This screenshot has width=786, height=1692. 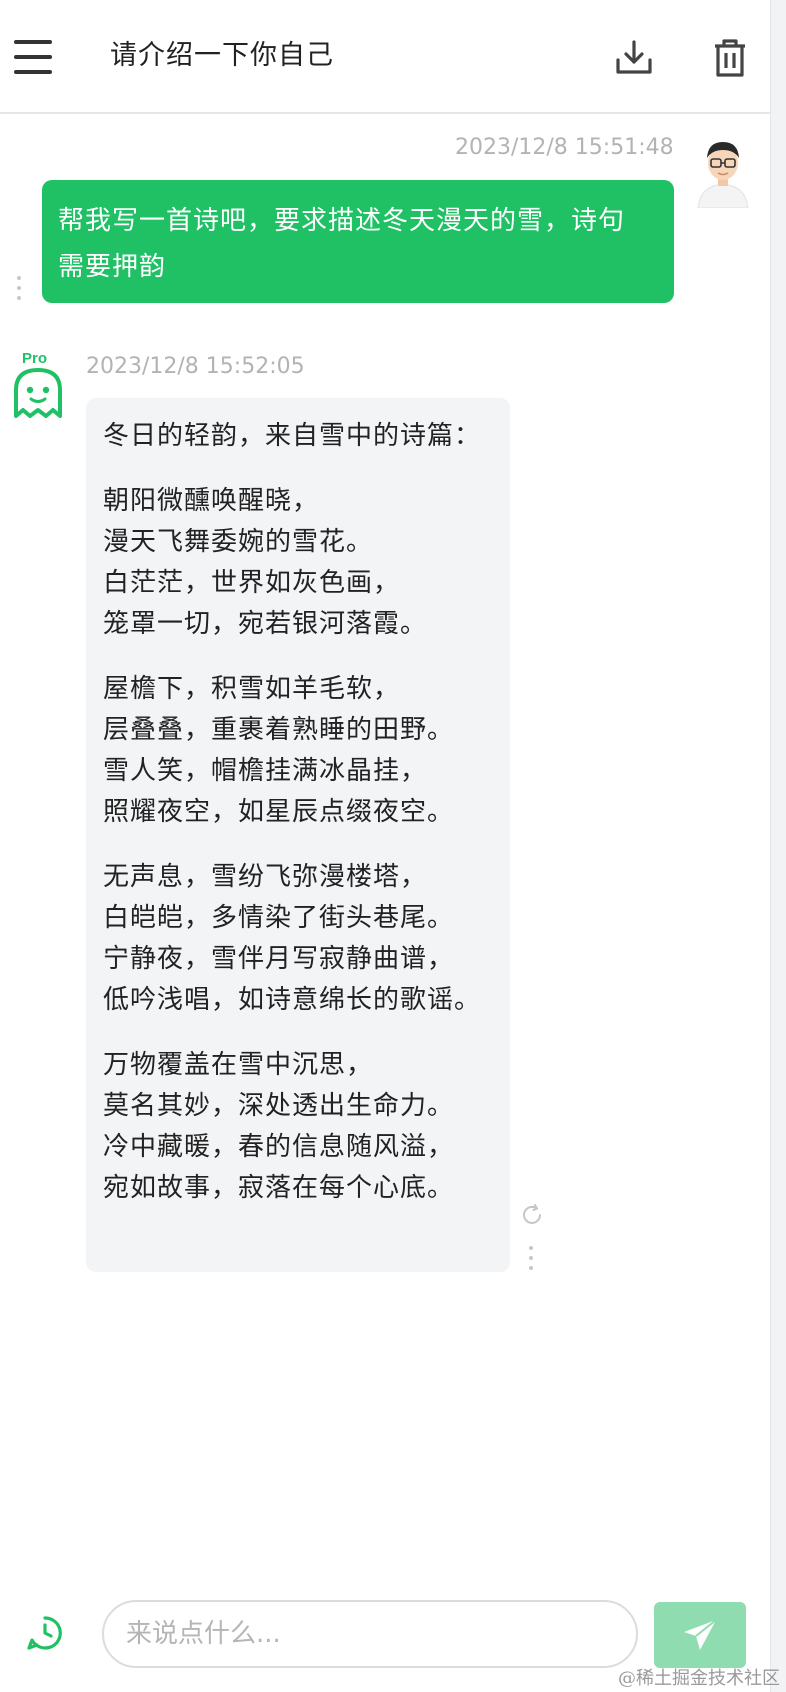 What do you see at coordinates (342, 221) in the screenshot?
I see `user-message-line: 帮我写一首诗吧，要求描述冬天漫天的雪，诗句` at bounding box center [342, 221].